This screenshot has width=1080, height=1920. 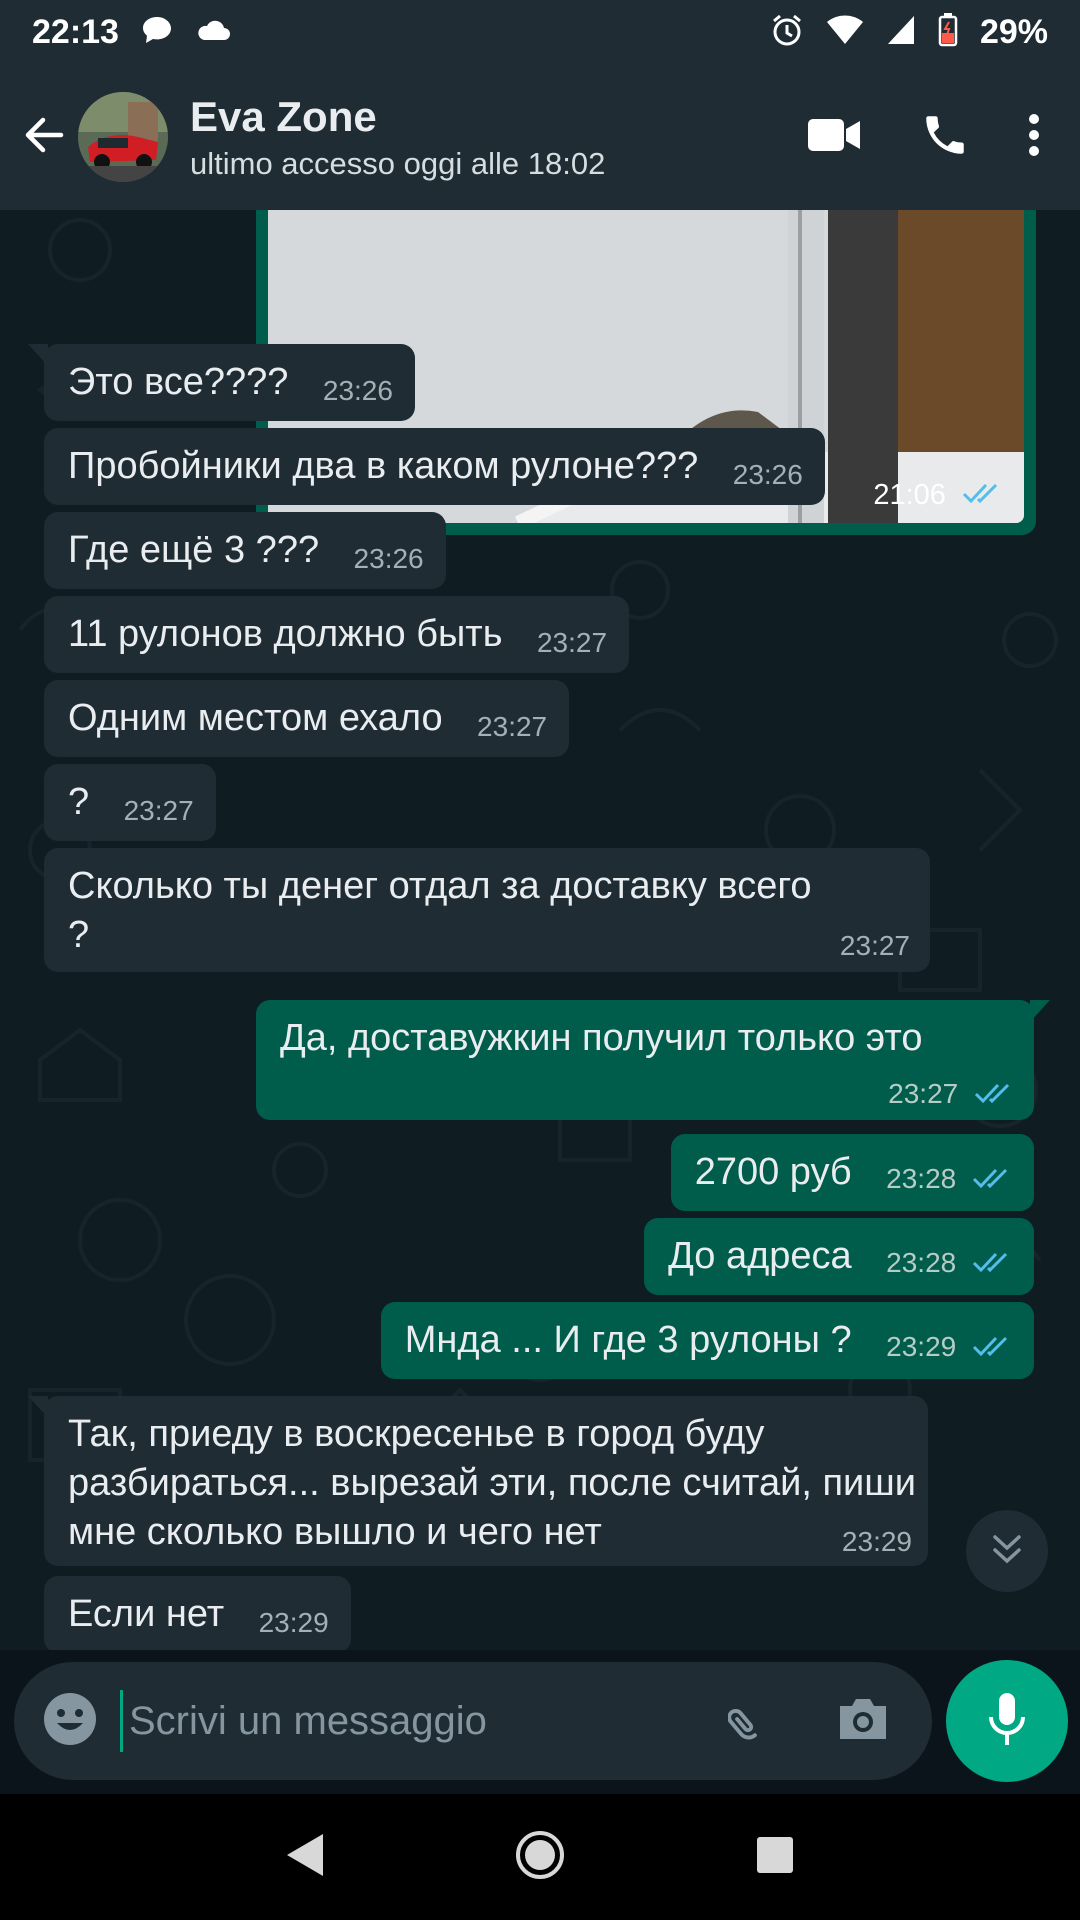 I want to click on message-text: Это все????, so click(x=178, y=382).